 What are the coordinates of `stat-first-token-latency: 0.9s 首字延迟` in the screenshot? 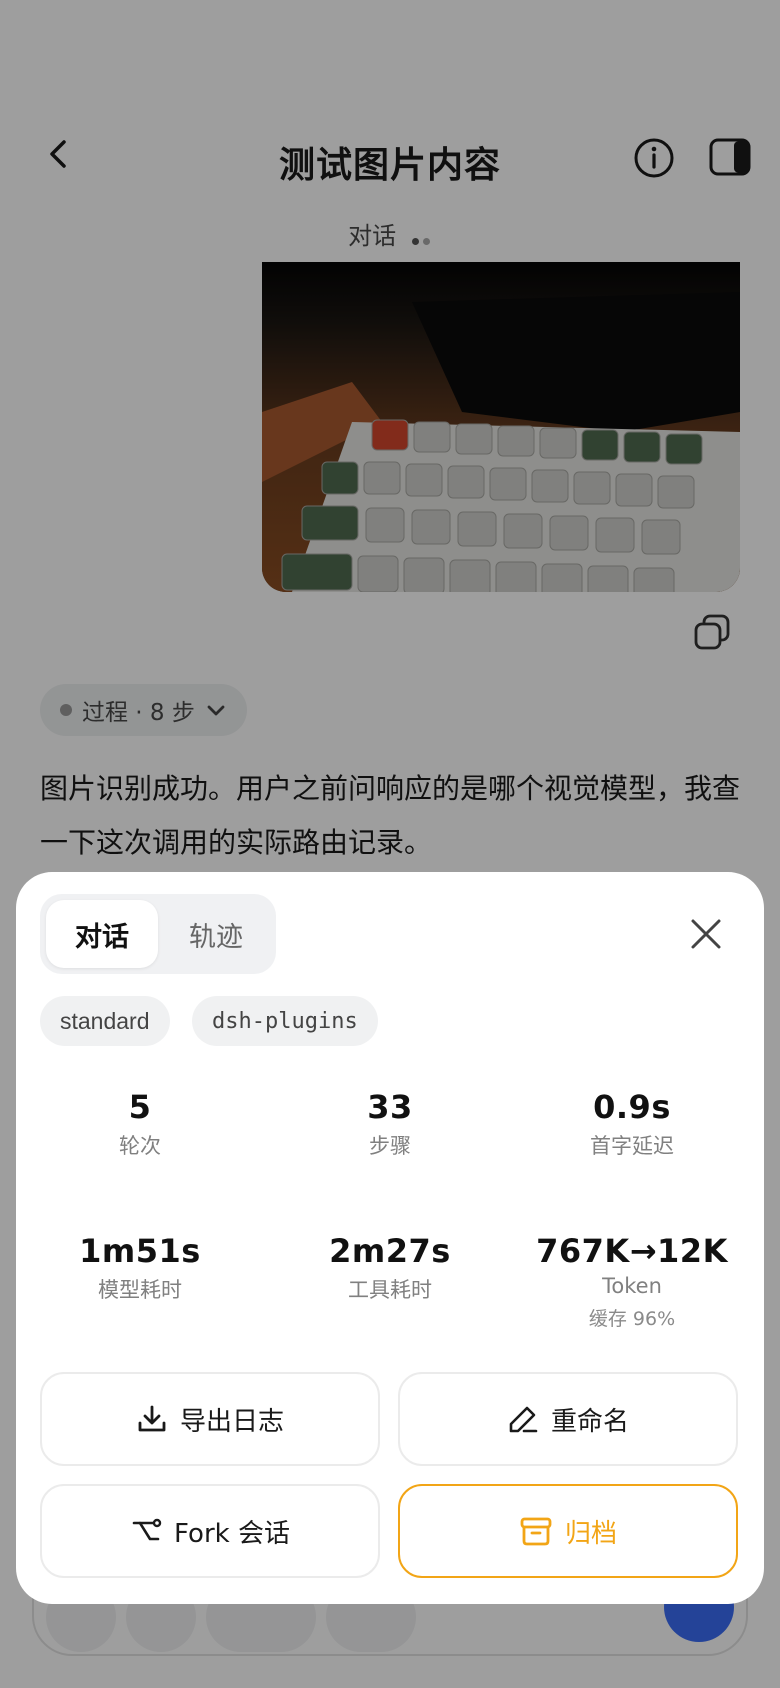 It's located at (632, 1124).